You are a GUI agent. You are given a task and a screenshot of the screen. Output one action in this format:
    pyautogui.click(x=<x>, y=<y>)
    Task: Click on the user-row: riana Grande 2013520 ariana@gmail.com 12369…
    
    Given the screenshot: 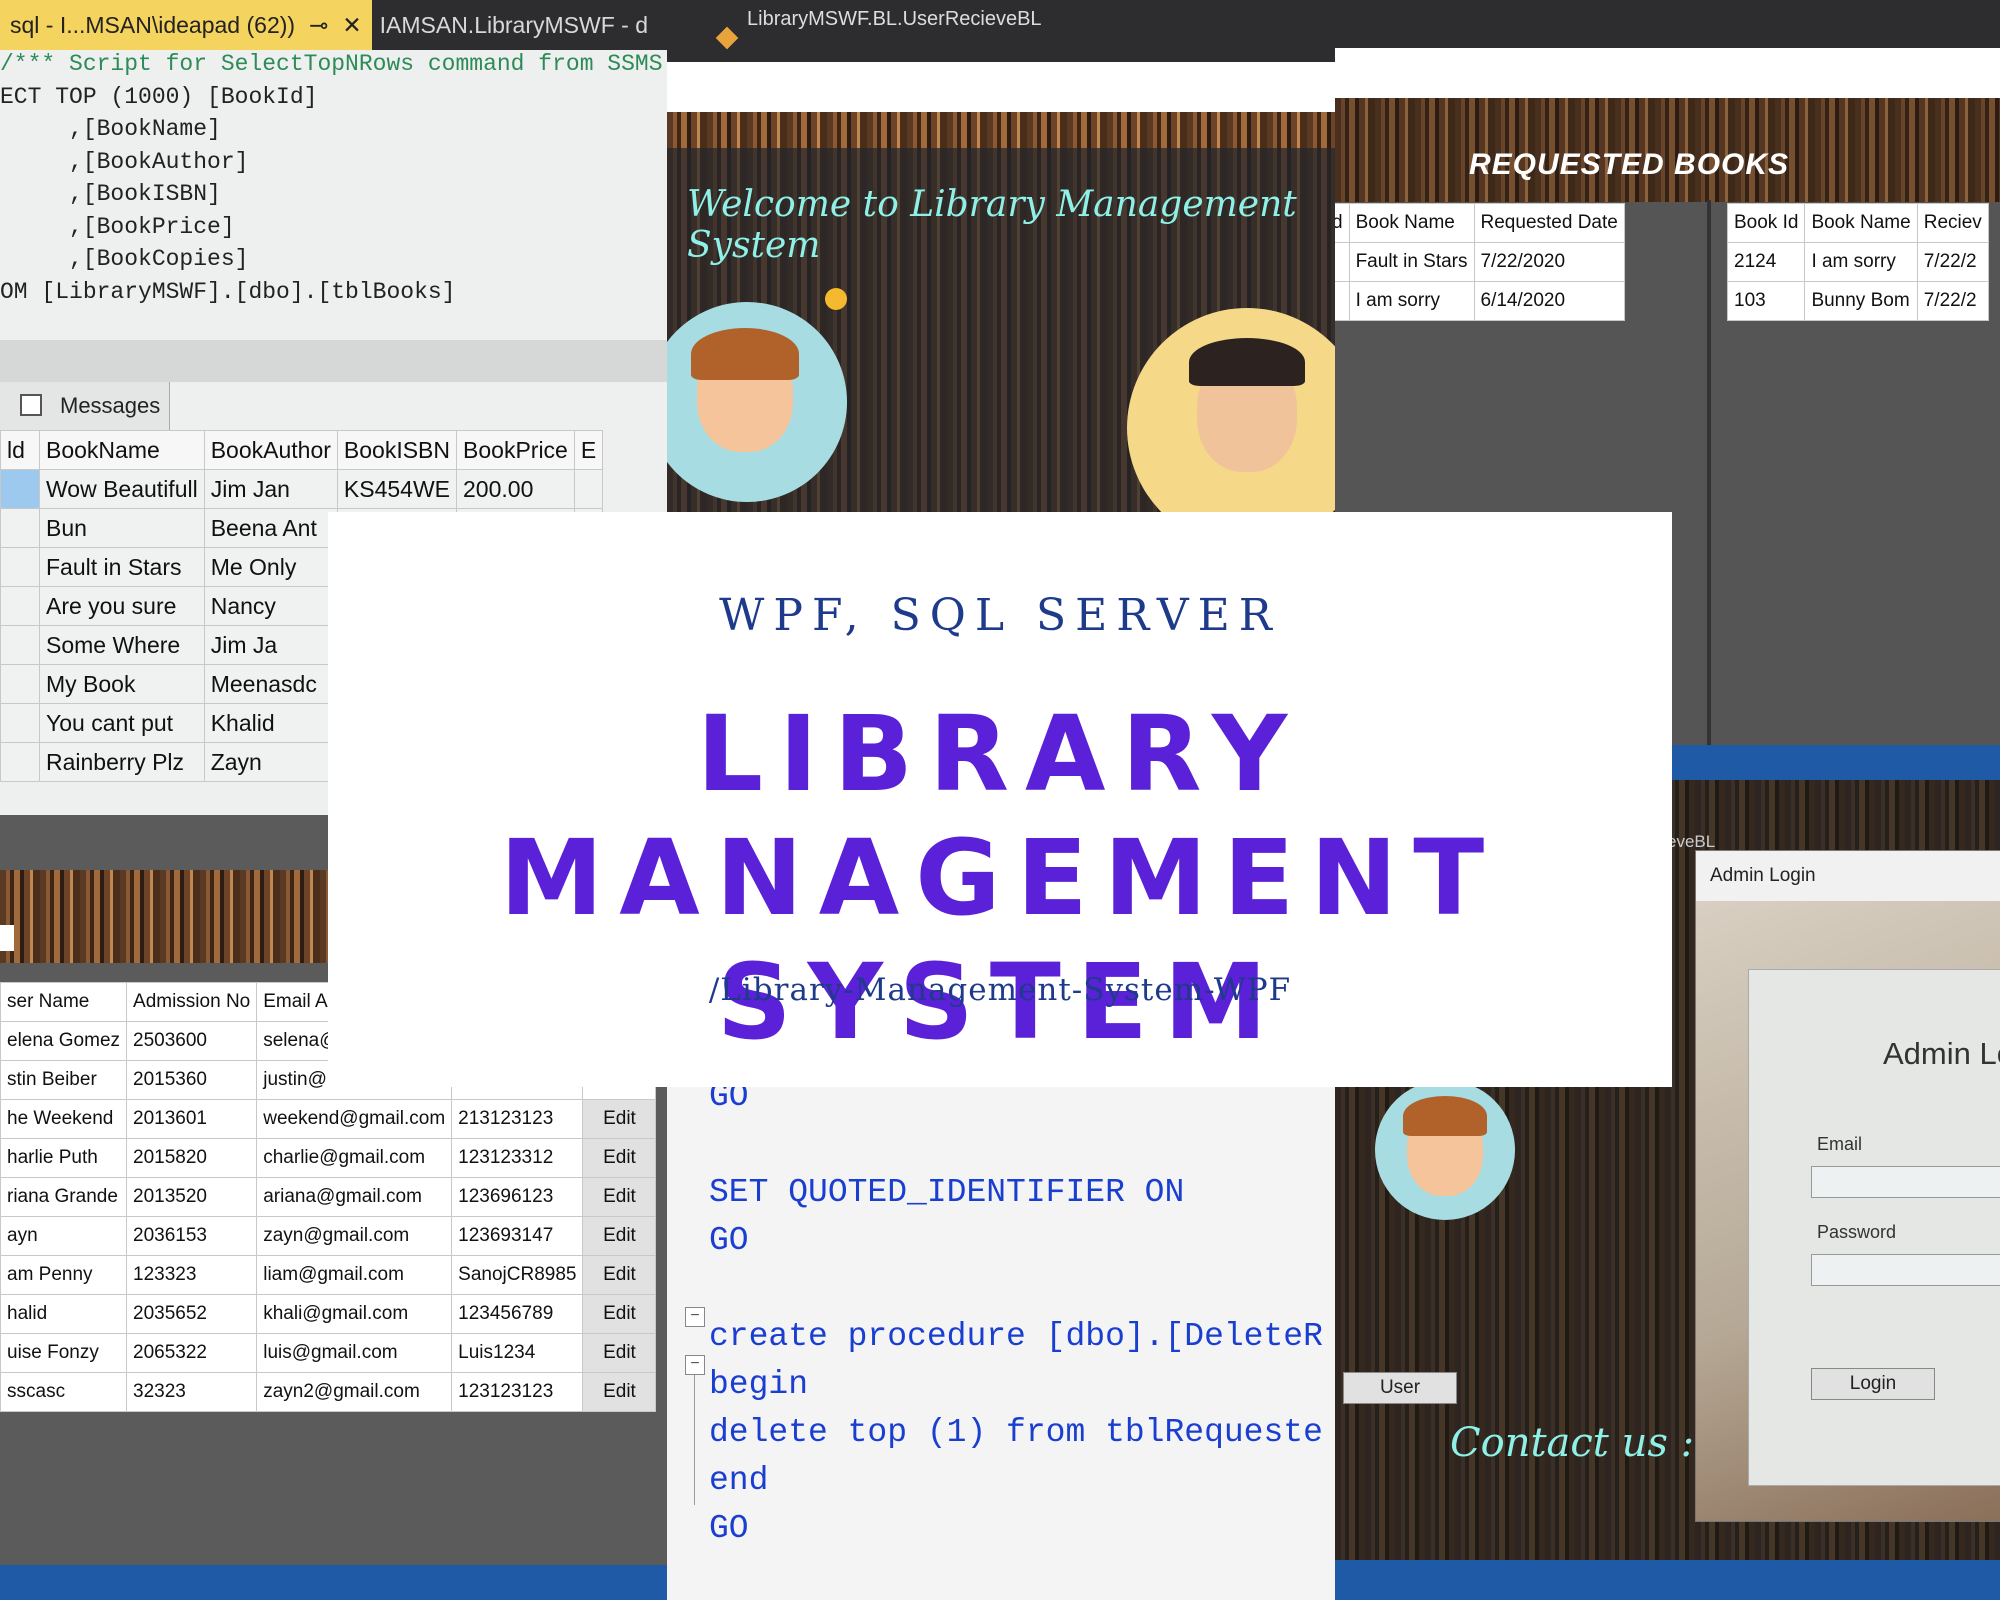 What is the action you would take?
    pyautogui.click(x=328, y=1197)
    